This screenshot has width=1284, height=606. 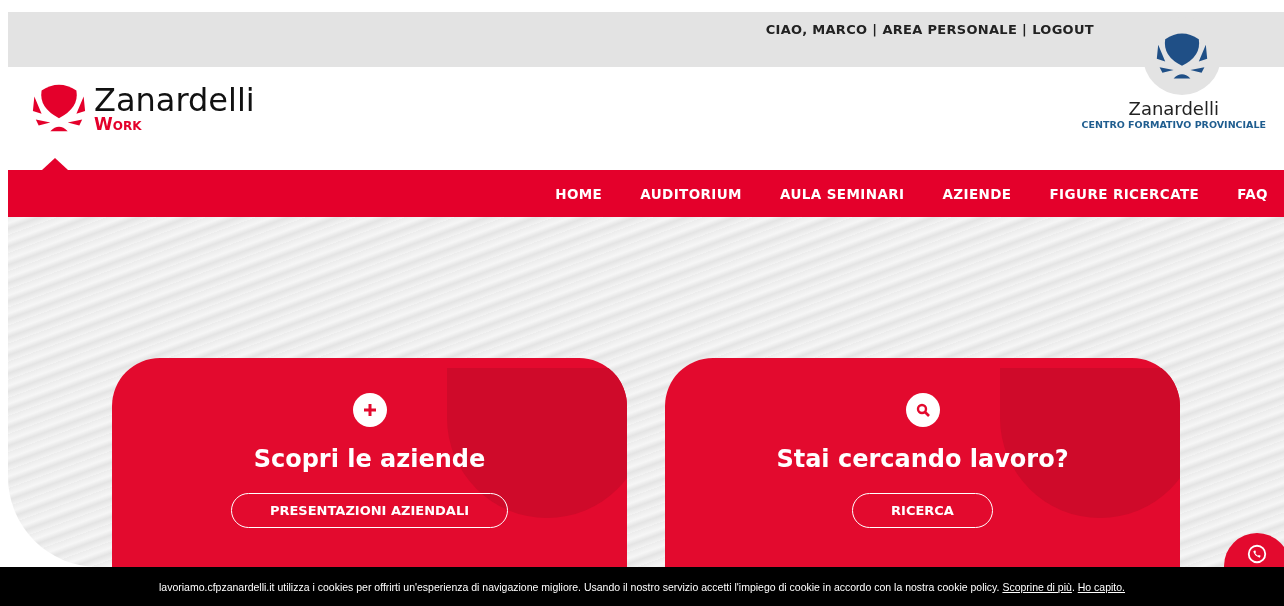 I want to click on more-info-link: Scoprine di più, so click(x=1037, y=586).